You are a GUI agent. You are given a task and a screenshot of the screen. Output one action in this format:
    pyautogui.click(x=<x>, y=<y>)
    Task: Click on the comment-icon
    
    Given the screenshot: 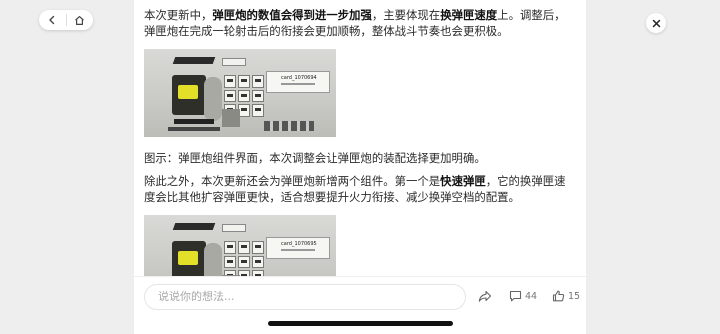 What is the action you would take?
    pyautogui.click(x=515, y=296)
    